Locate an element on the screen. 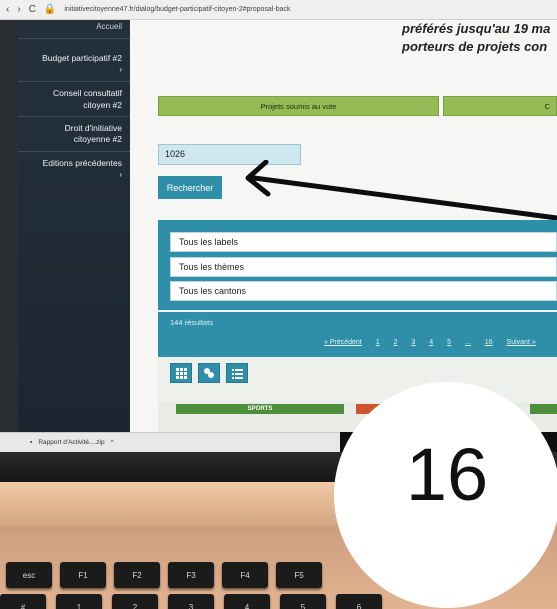  key-4: 4 is located at coordinates (247, 601).